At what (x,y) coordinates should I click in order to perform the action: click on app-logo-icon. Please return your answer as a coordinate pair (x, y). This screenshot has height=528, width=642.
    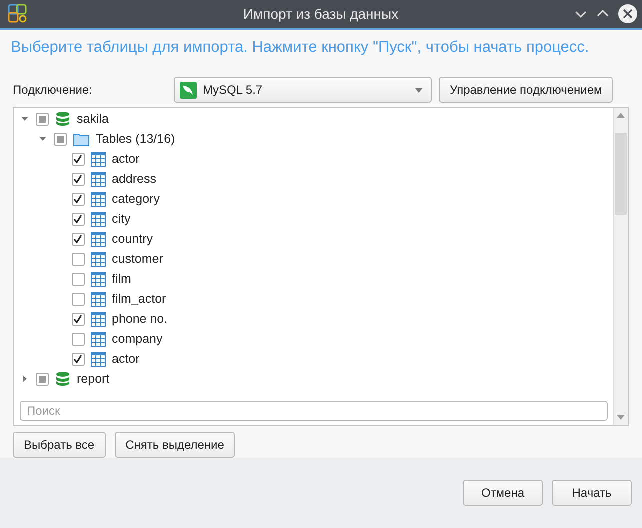
    Looking at the image, I should click on (18, 14).